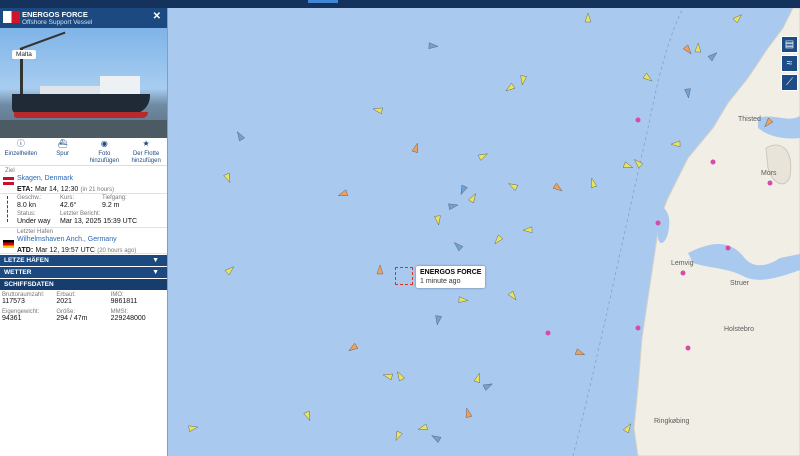 Image resolution: width=800 pixels, height=456 pixels. I want to click on quay-shape, so click(83, 129).